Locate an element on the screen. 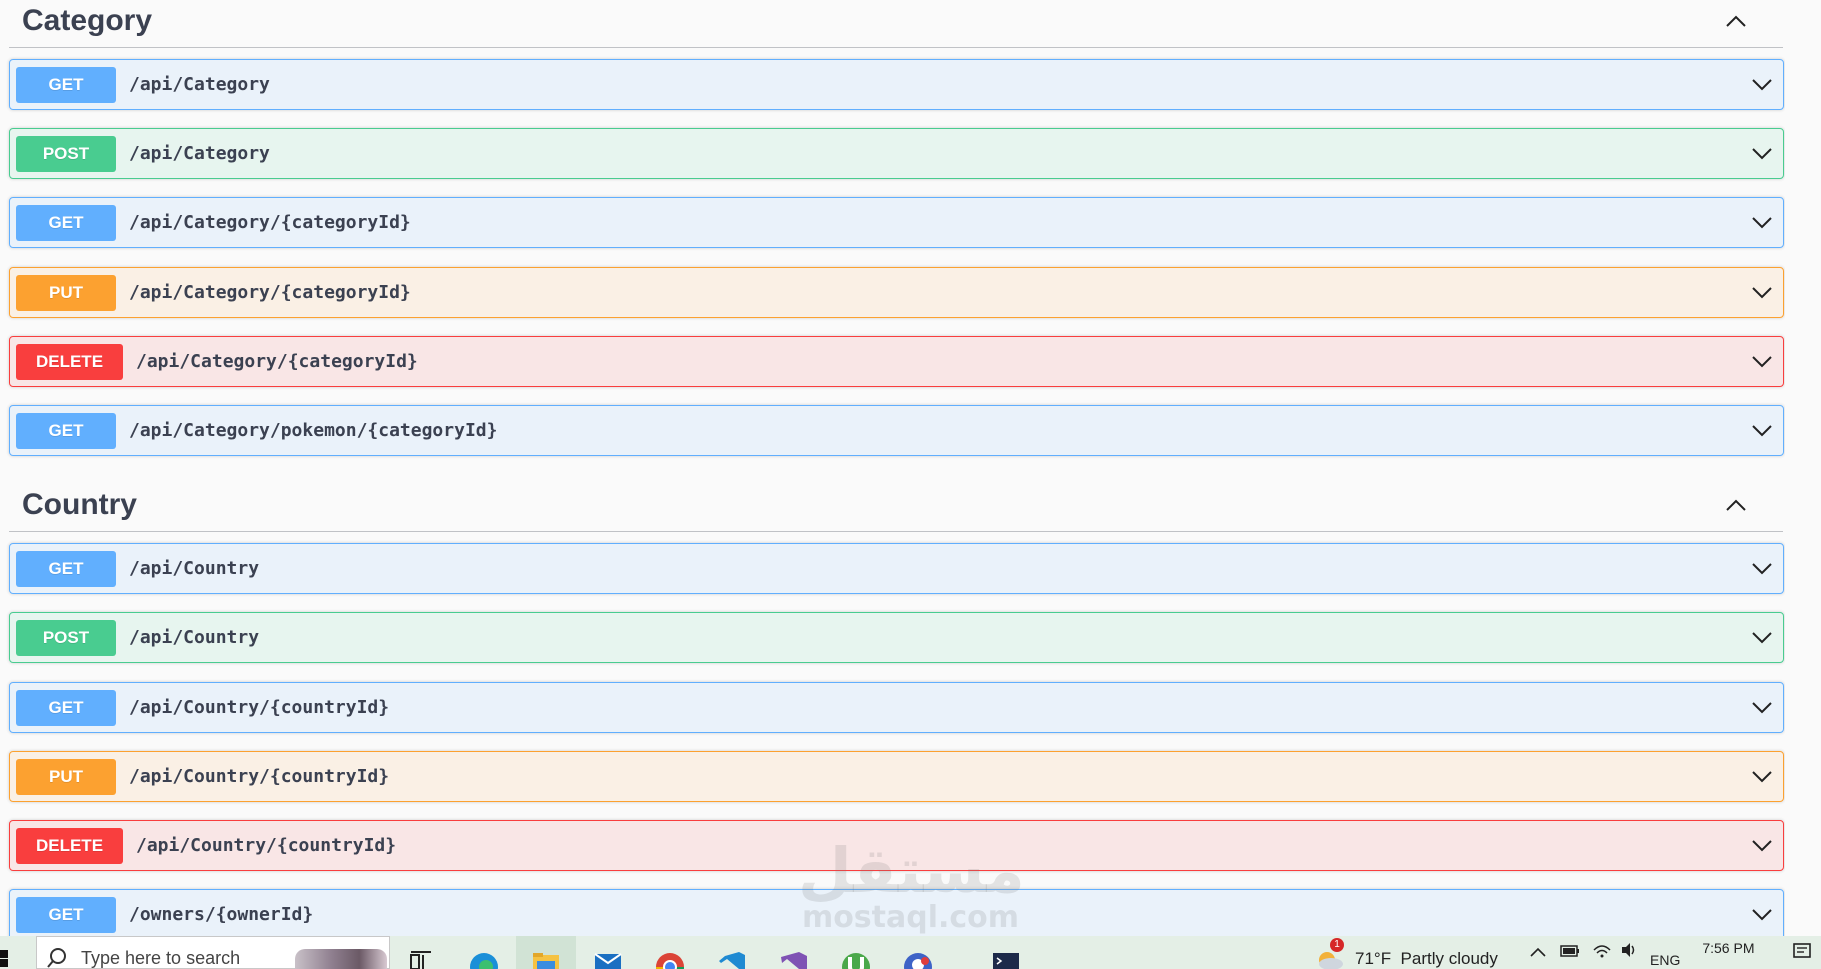  taskbar-search-box: Type here to search is located at coordinates (213, 952).